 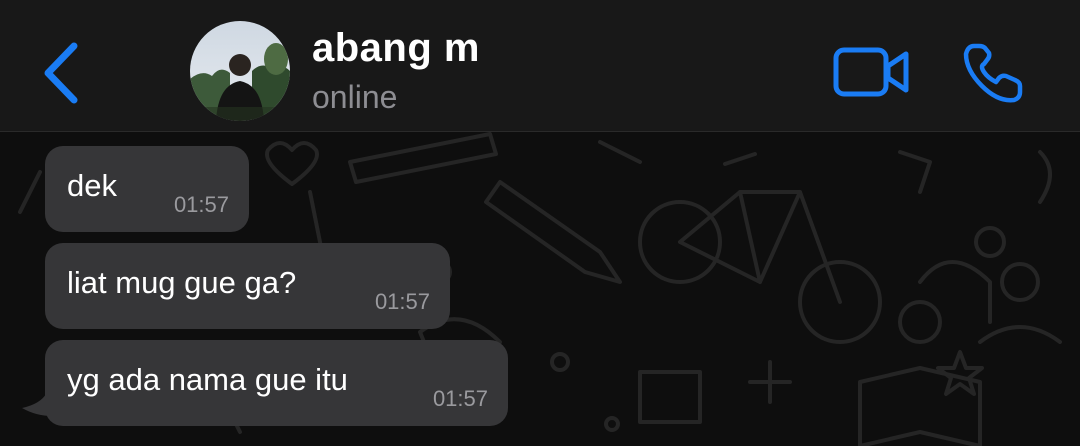 I want to click on message-text: yg ada nama gue itu, so click(x=207, y=379).